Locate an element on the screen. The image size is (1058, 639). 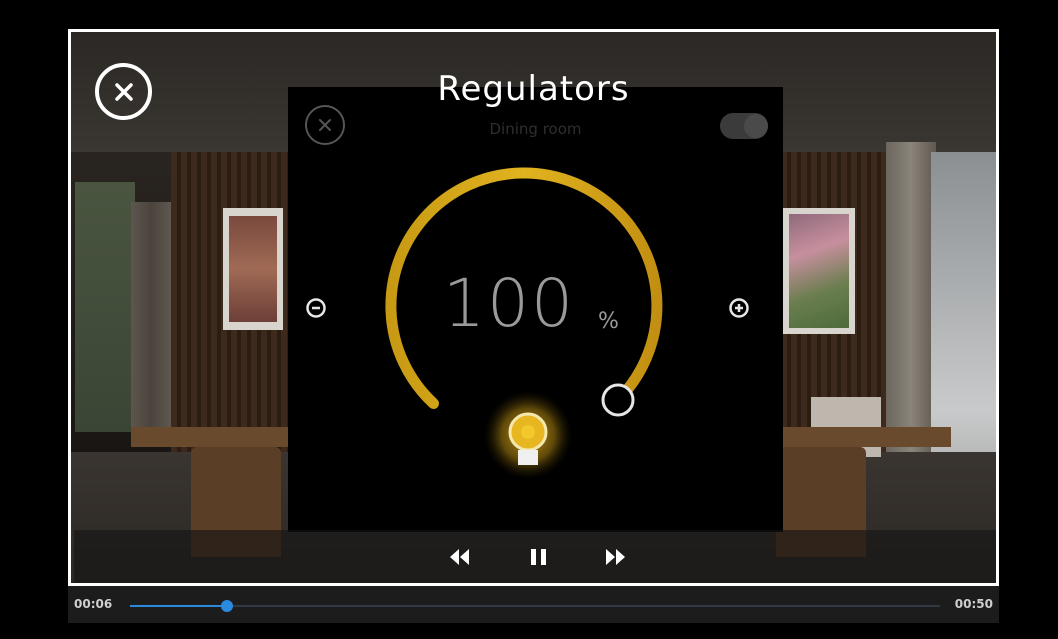
seek-handle is located at coordinates (227, 606).